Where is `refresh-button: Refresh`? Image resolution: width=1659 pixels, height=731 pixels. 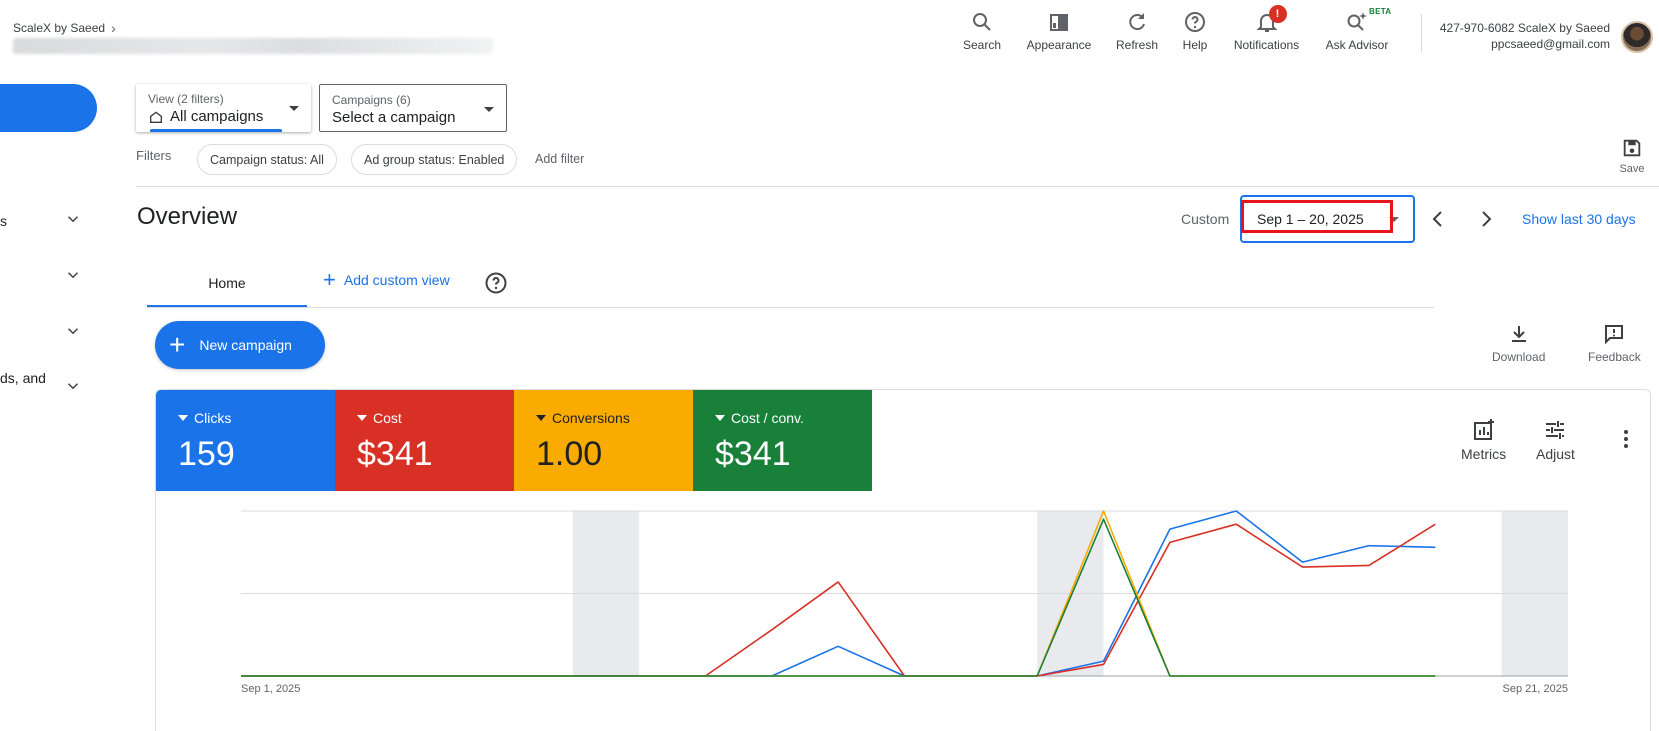
refresh-button: Refresh is located at coordinates (1137, 30).